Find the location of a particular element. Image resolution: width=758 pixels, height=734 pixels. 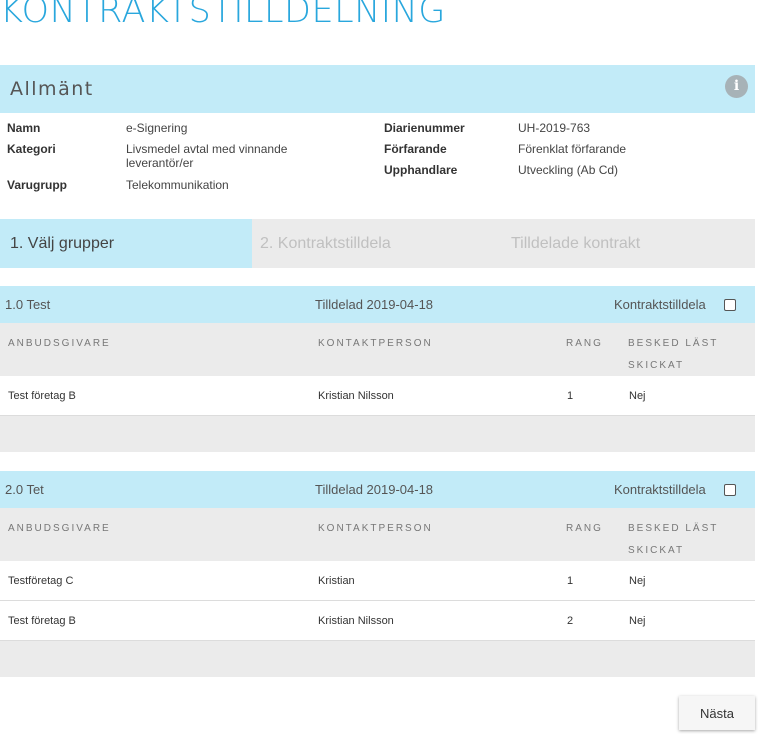

group-name: 1.0 Test is located at coordinates (28, 304).